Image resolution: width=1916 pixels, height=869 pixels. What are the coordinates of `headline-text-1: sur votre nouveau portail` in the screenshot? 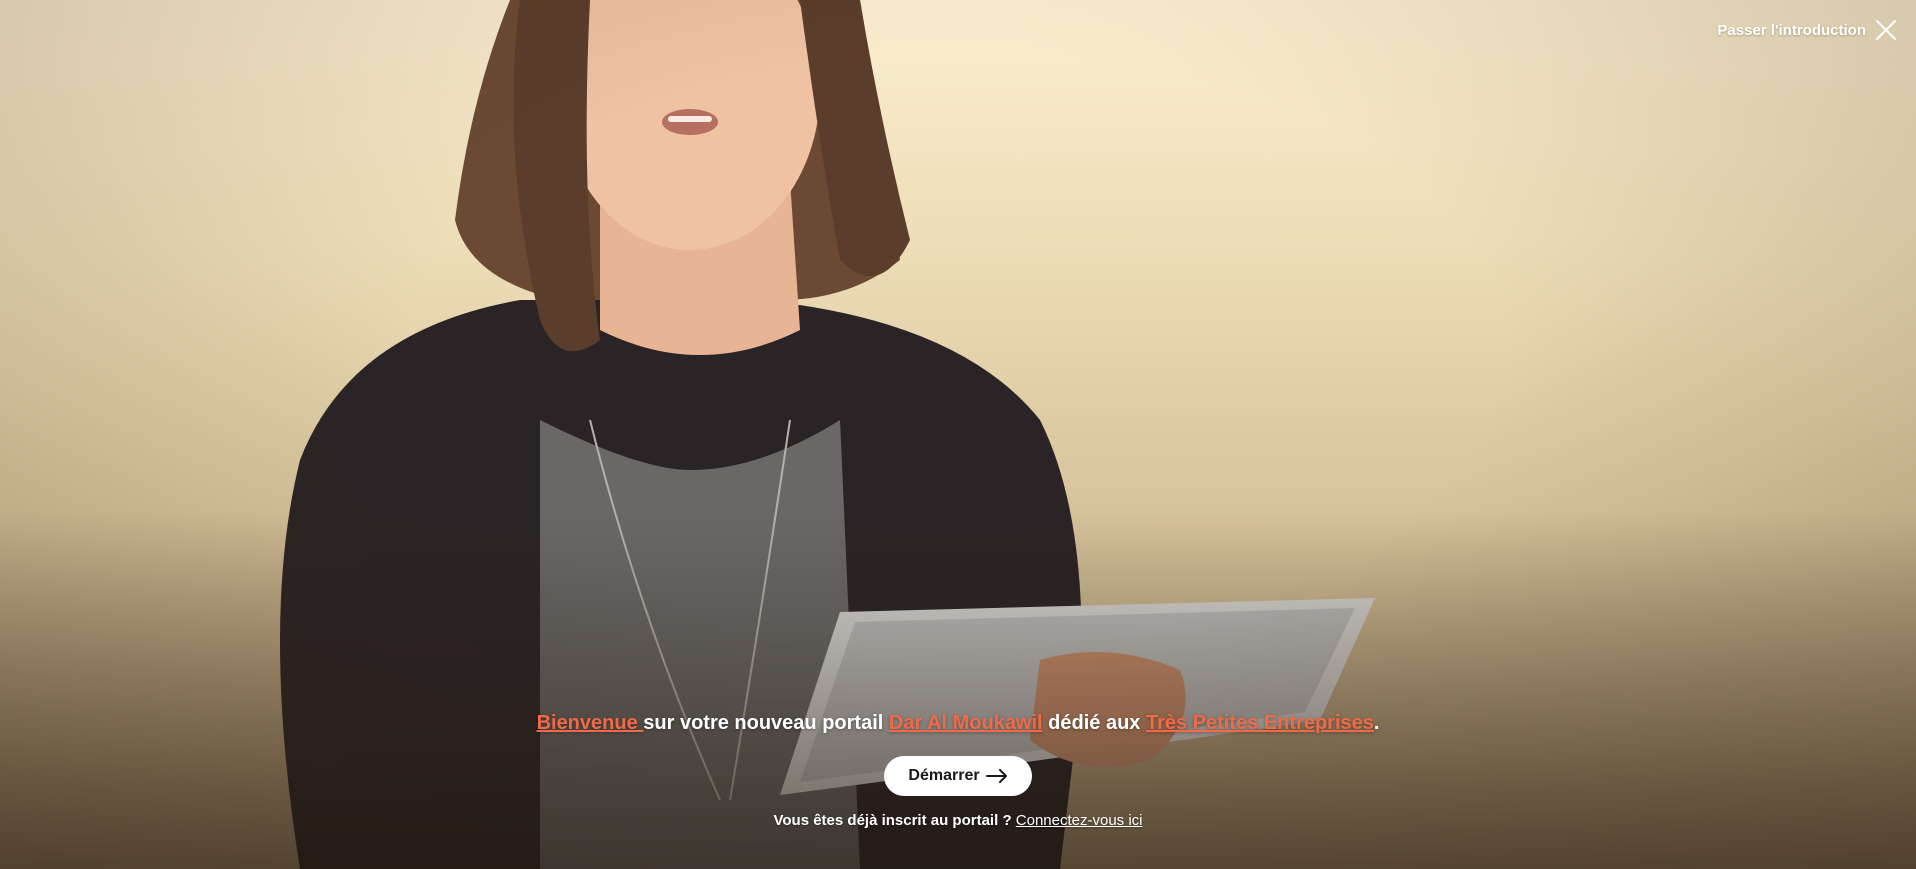 It's located at (766, 723).